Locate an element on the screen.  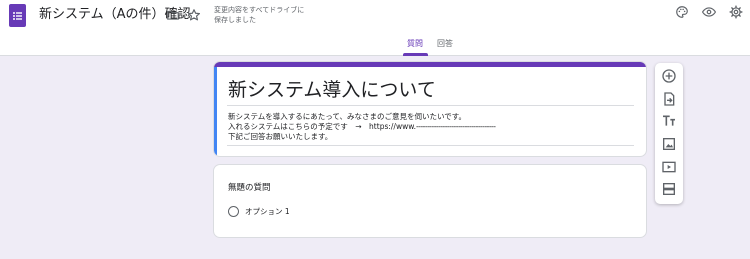
floating-toolbar is located at coordinates (669, 133).